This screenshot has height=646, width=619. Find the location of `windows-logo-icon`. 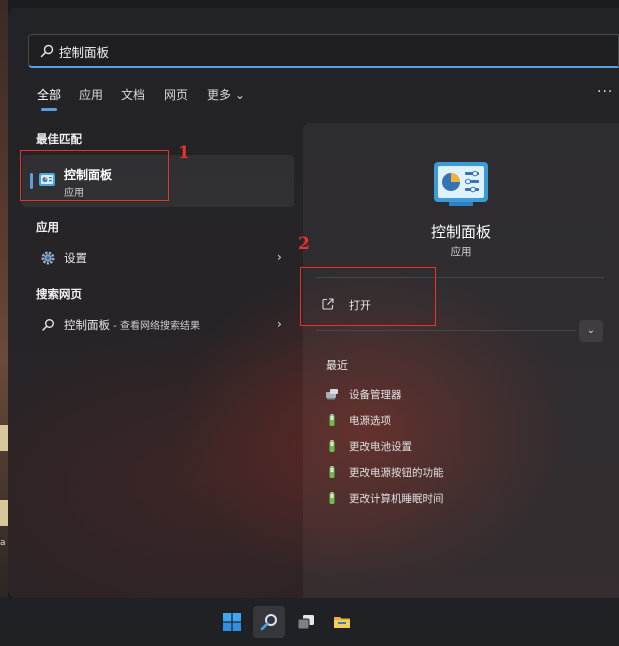

windows-logo-icon is located at coordinates (232, 622).